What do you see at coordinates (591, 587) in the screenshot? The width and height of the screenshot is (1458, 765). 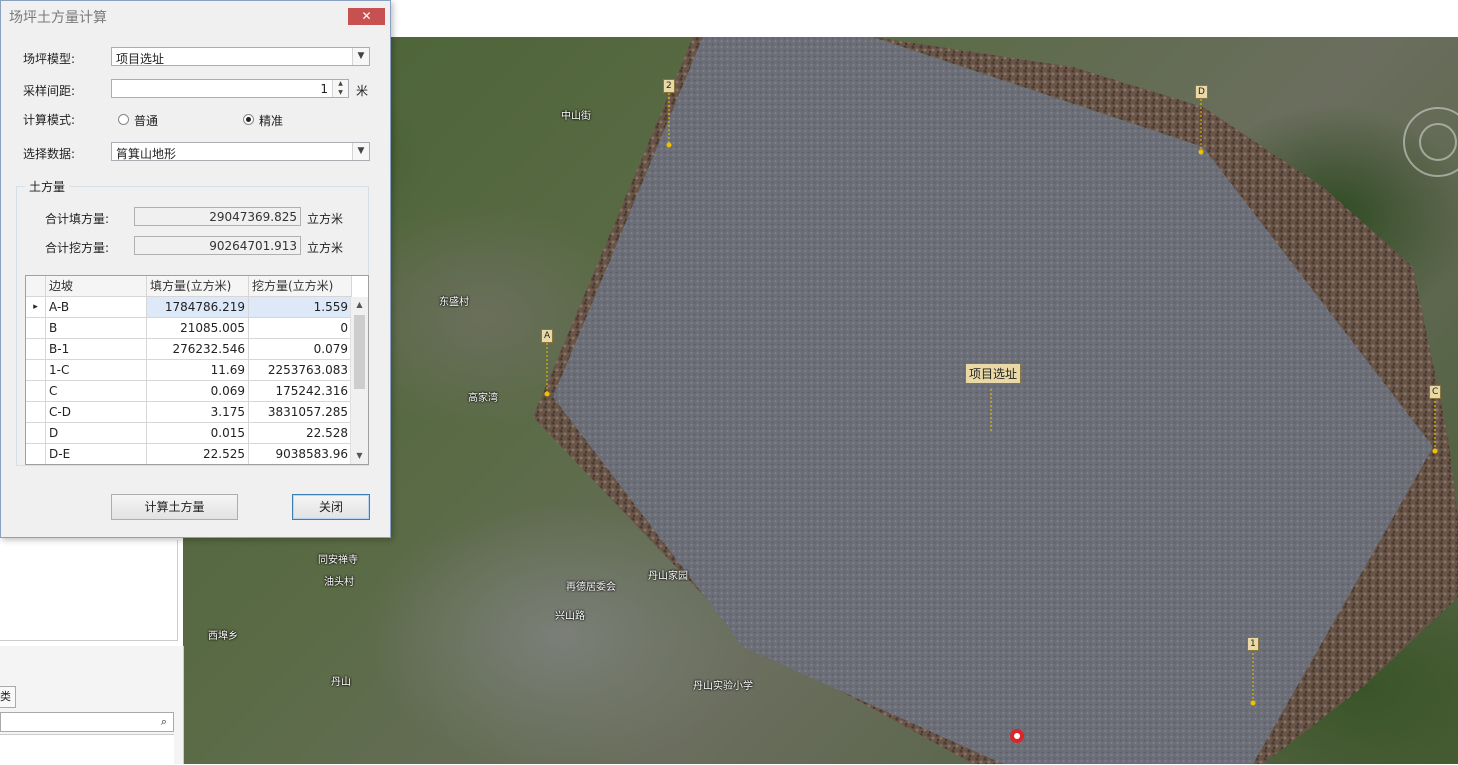 I see `place-label: 再德居委会` at bounding box center [591, 587].